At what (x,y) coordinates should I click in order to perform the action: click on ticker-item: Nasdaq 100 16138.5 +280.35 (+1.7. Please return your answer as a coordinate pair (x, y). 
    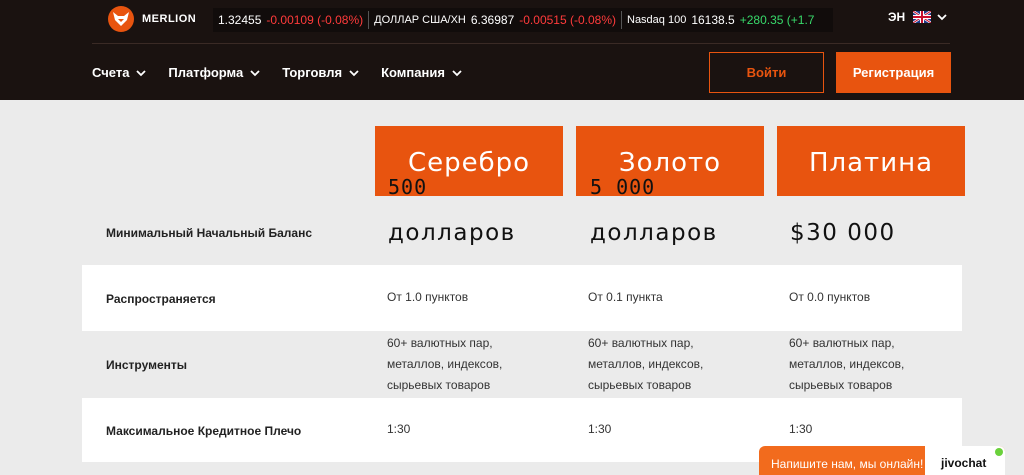
    Looking at the image, I should click on (720, 20).